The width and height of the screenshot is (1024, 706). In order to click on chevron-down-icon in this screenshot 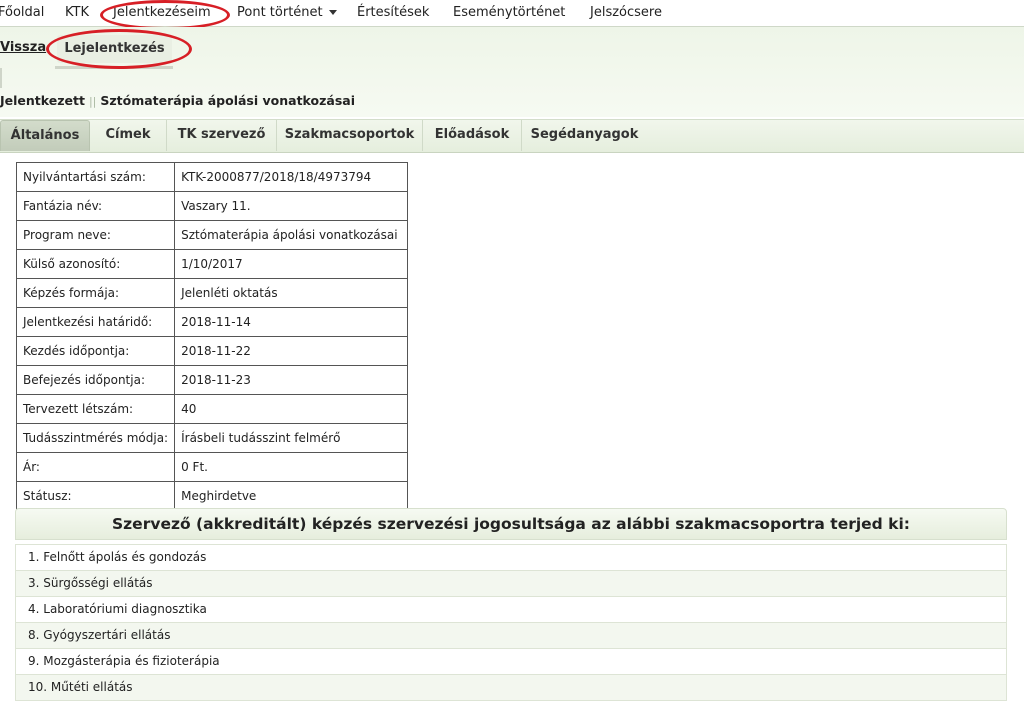, I will do `click(332, 12)`.